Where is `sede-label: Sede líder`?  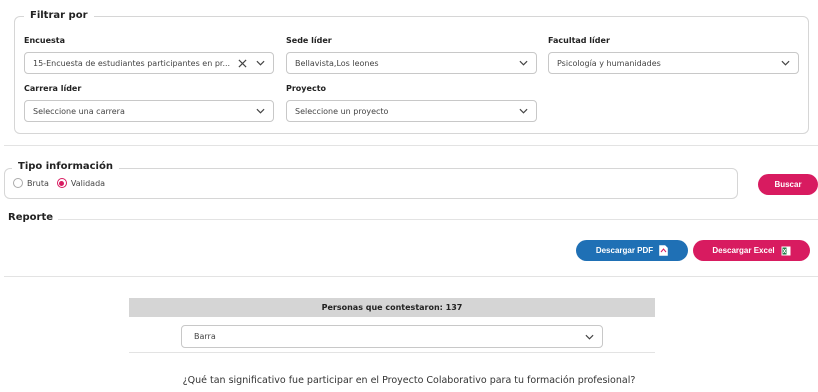
sede-label: Sede líder is located at coordinates (309, 40).